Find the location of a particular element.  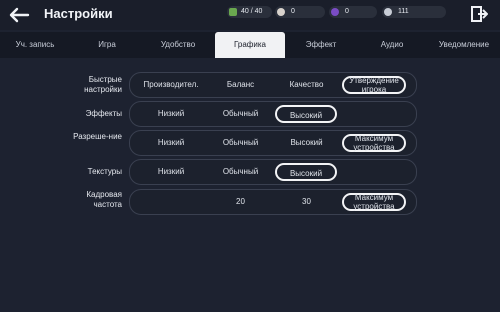

coin-icon is located at coordinates (281, 12).